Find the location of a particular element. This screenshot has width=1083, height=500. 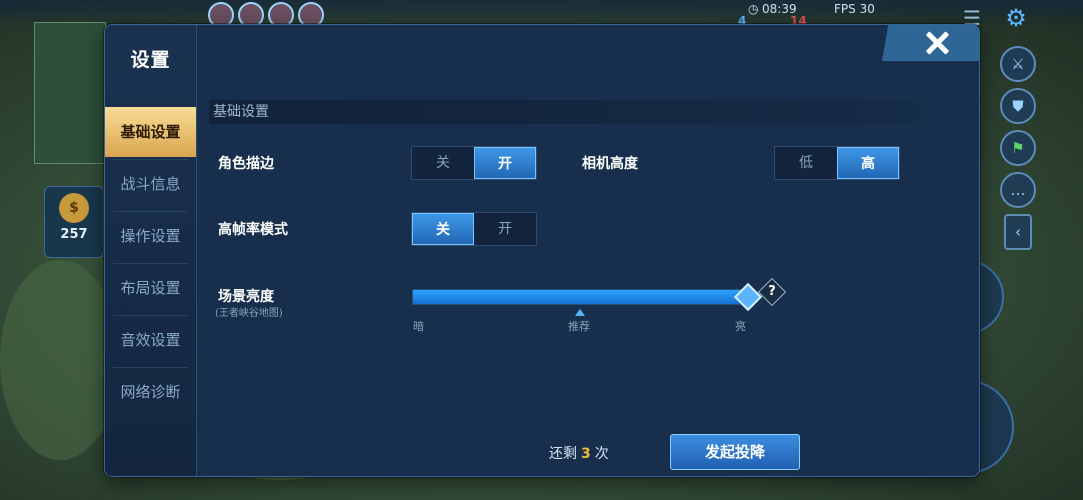

gold-amount: 257 is located at coordinates (74, 234).